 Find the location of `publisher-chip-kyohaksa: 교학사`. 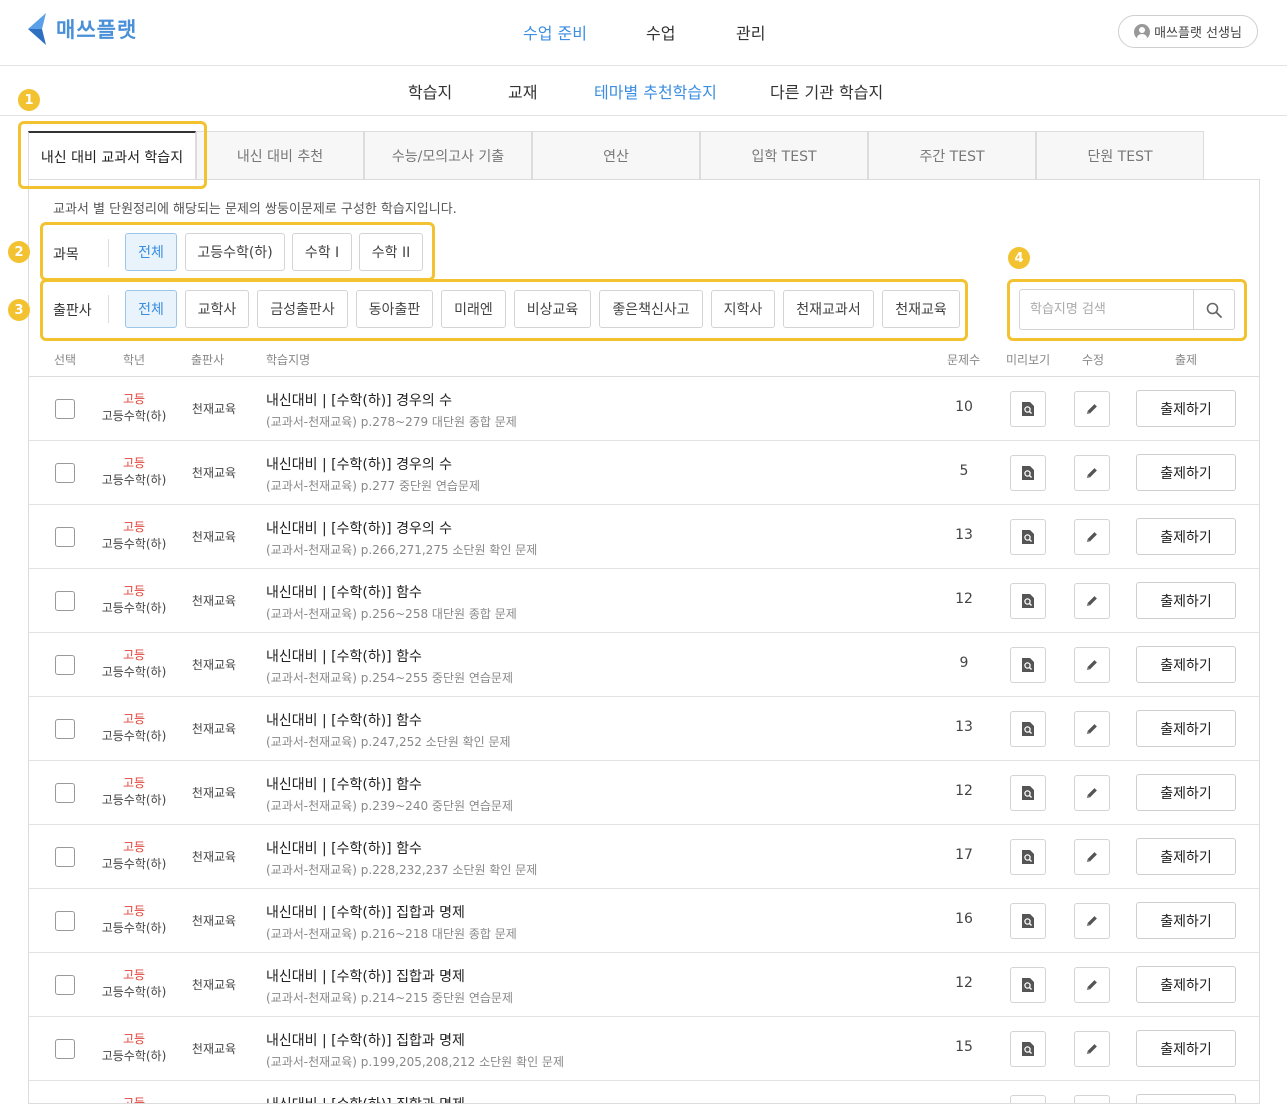

publisher-chip-kyohaksa: 교학사 is located at coordinates (217, 309).